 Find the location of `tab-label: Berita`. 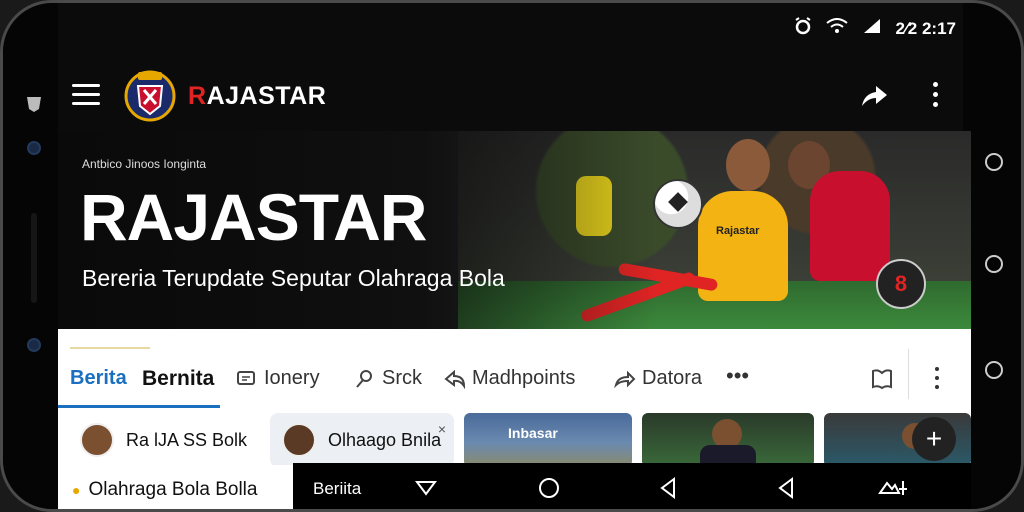

tab-label: Berita is located at coordinates (98, 378).